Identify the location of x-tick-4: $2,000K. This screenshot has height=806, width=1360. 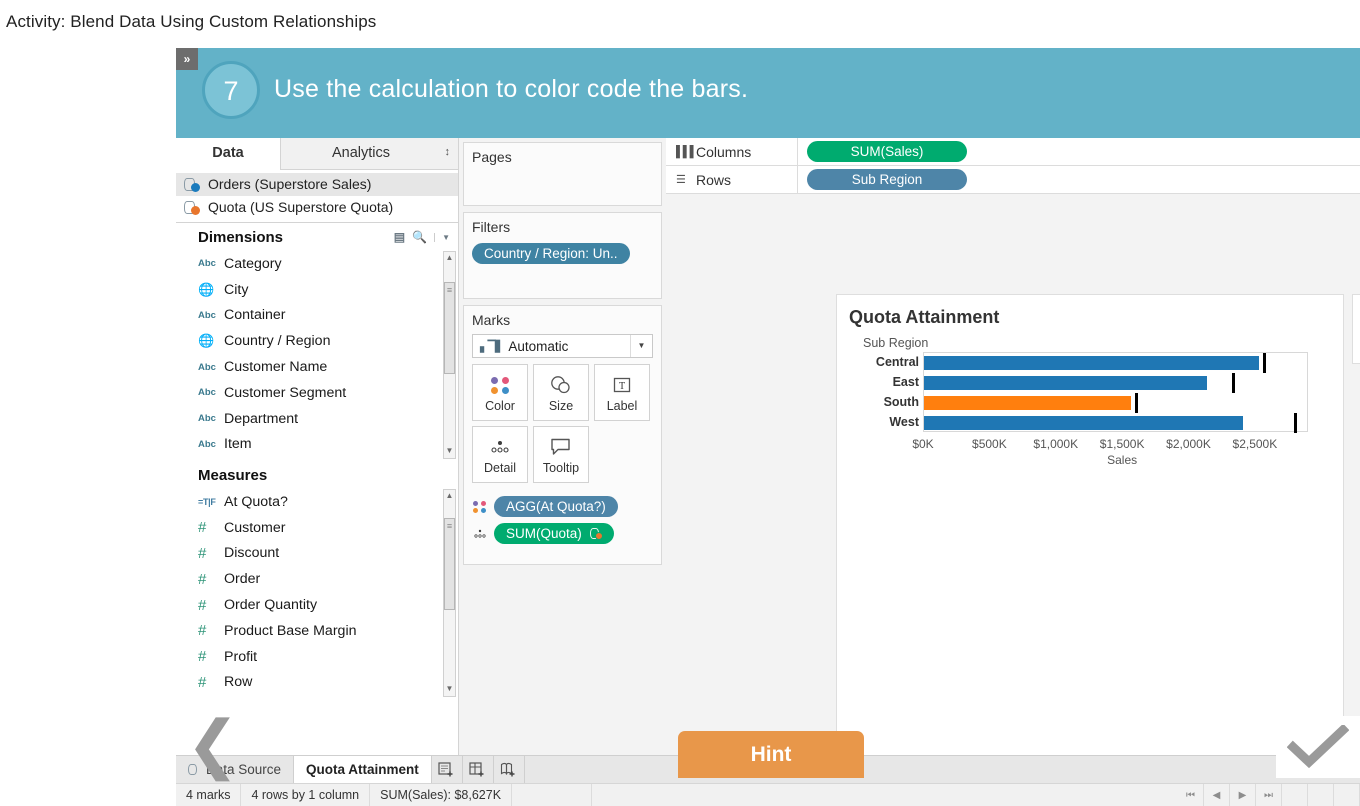
(1188, 444).